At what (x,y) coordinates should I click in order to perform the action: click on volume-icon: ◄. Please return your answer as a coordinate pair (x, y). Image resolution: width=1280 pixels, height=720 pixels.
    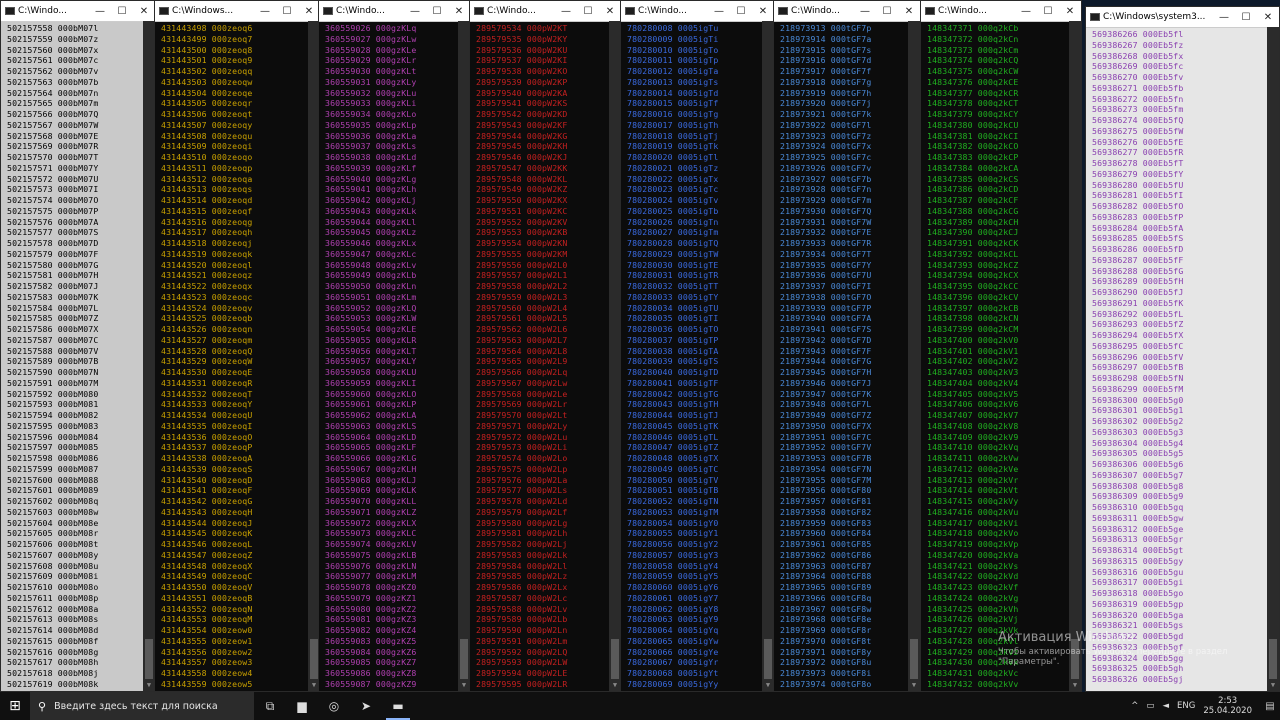
    Looking at the image, I should click on (1165, 706).